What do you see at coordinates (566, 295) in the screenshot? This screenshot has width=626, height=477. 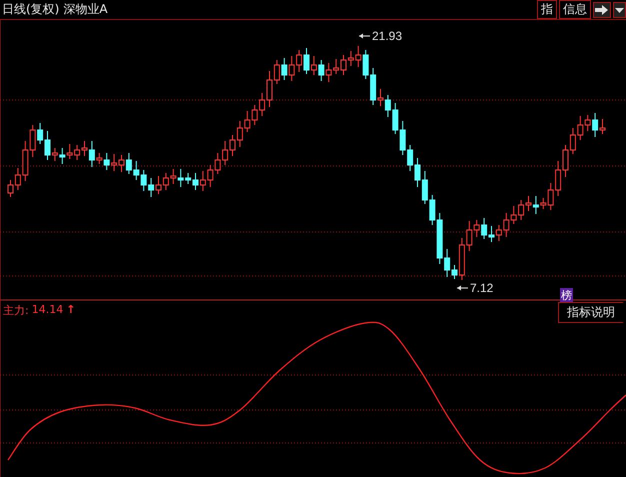 I see `ranking-badge: 榜` at bounding box center [566, 295].